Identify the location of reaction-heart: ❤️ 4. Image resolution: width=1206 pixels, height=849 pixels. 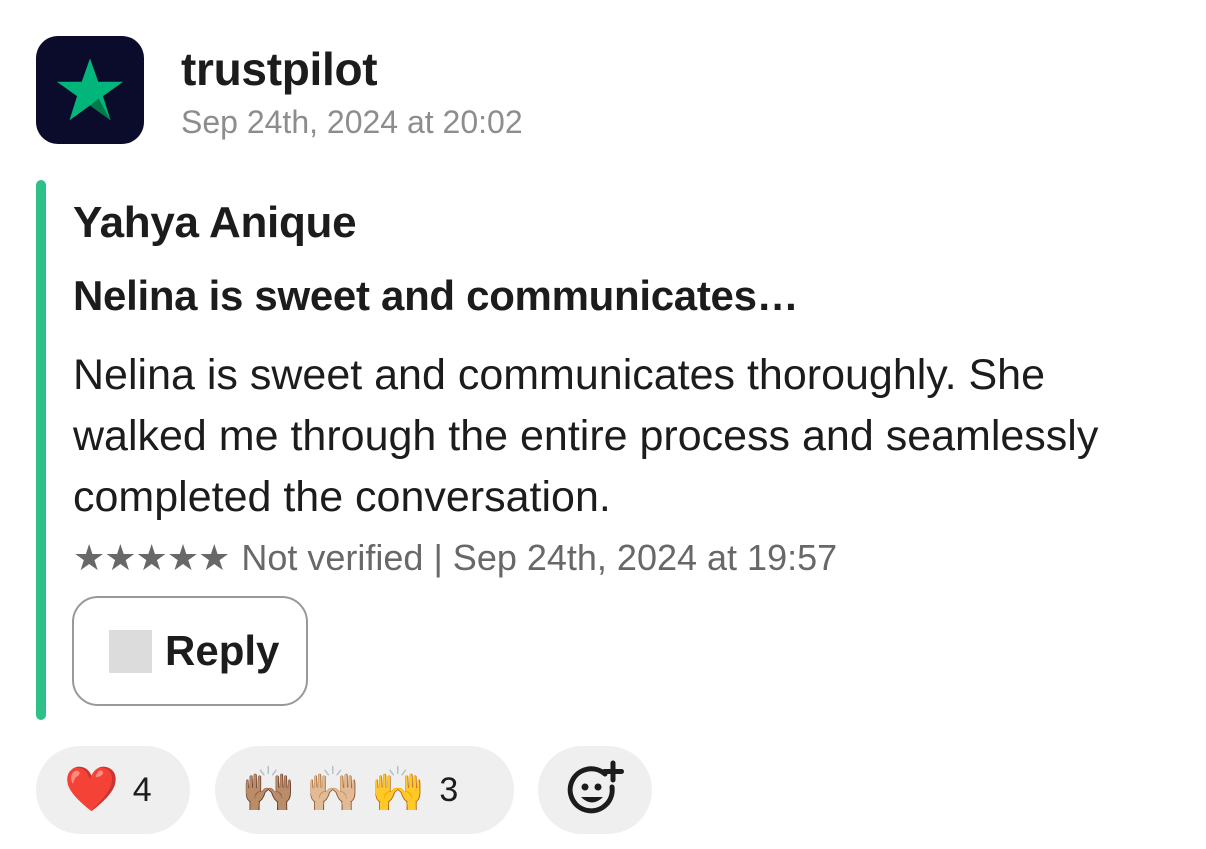
(113, 790).